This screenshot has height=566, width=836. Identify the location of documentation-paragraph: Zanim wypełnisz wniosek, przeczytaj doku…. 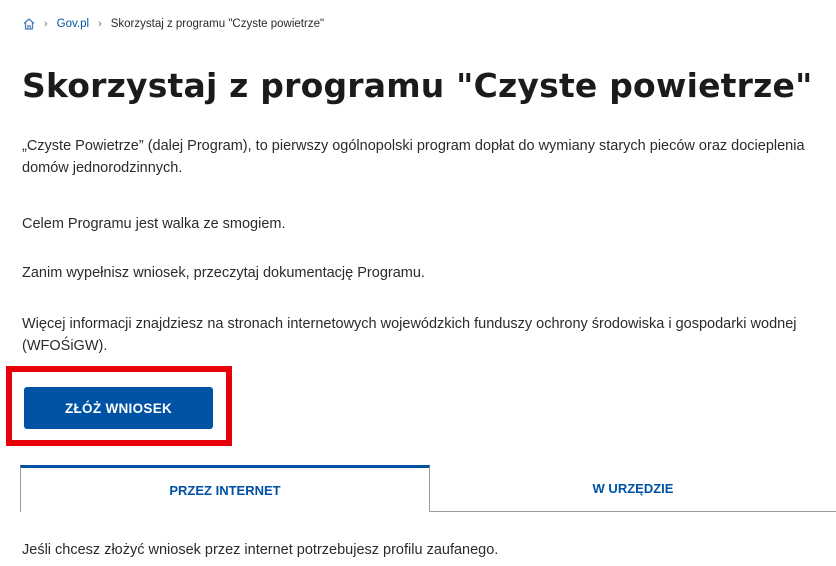
(223, 273).